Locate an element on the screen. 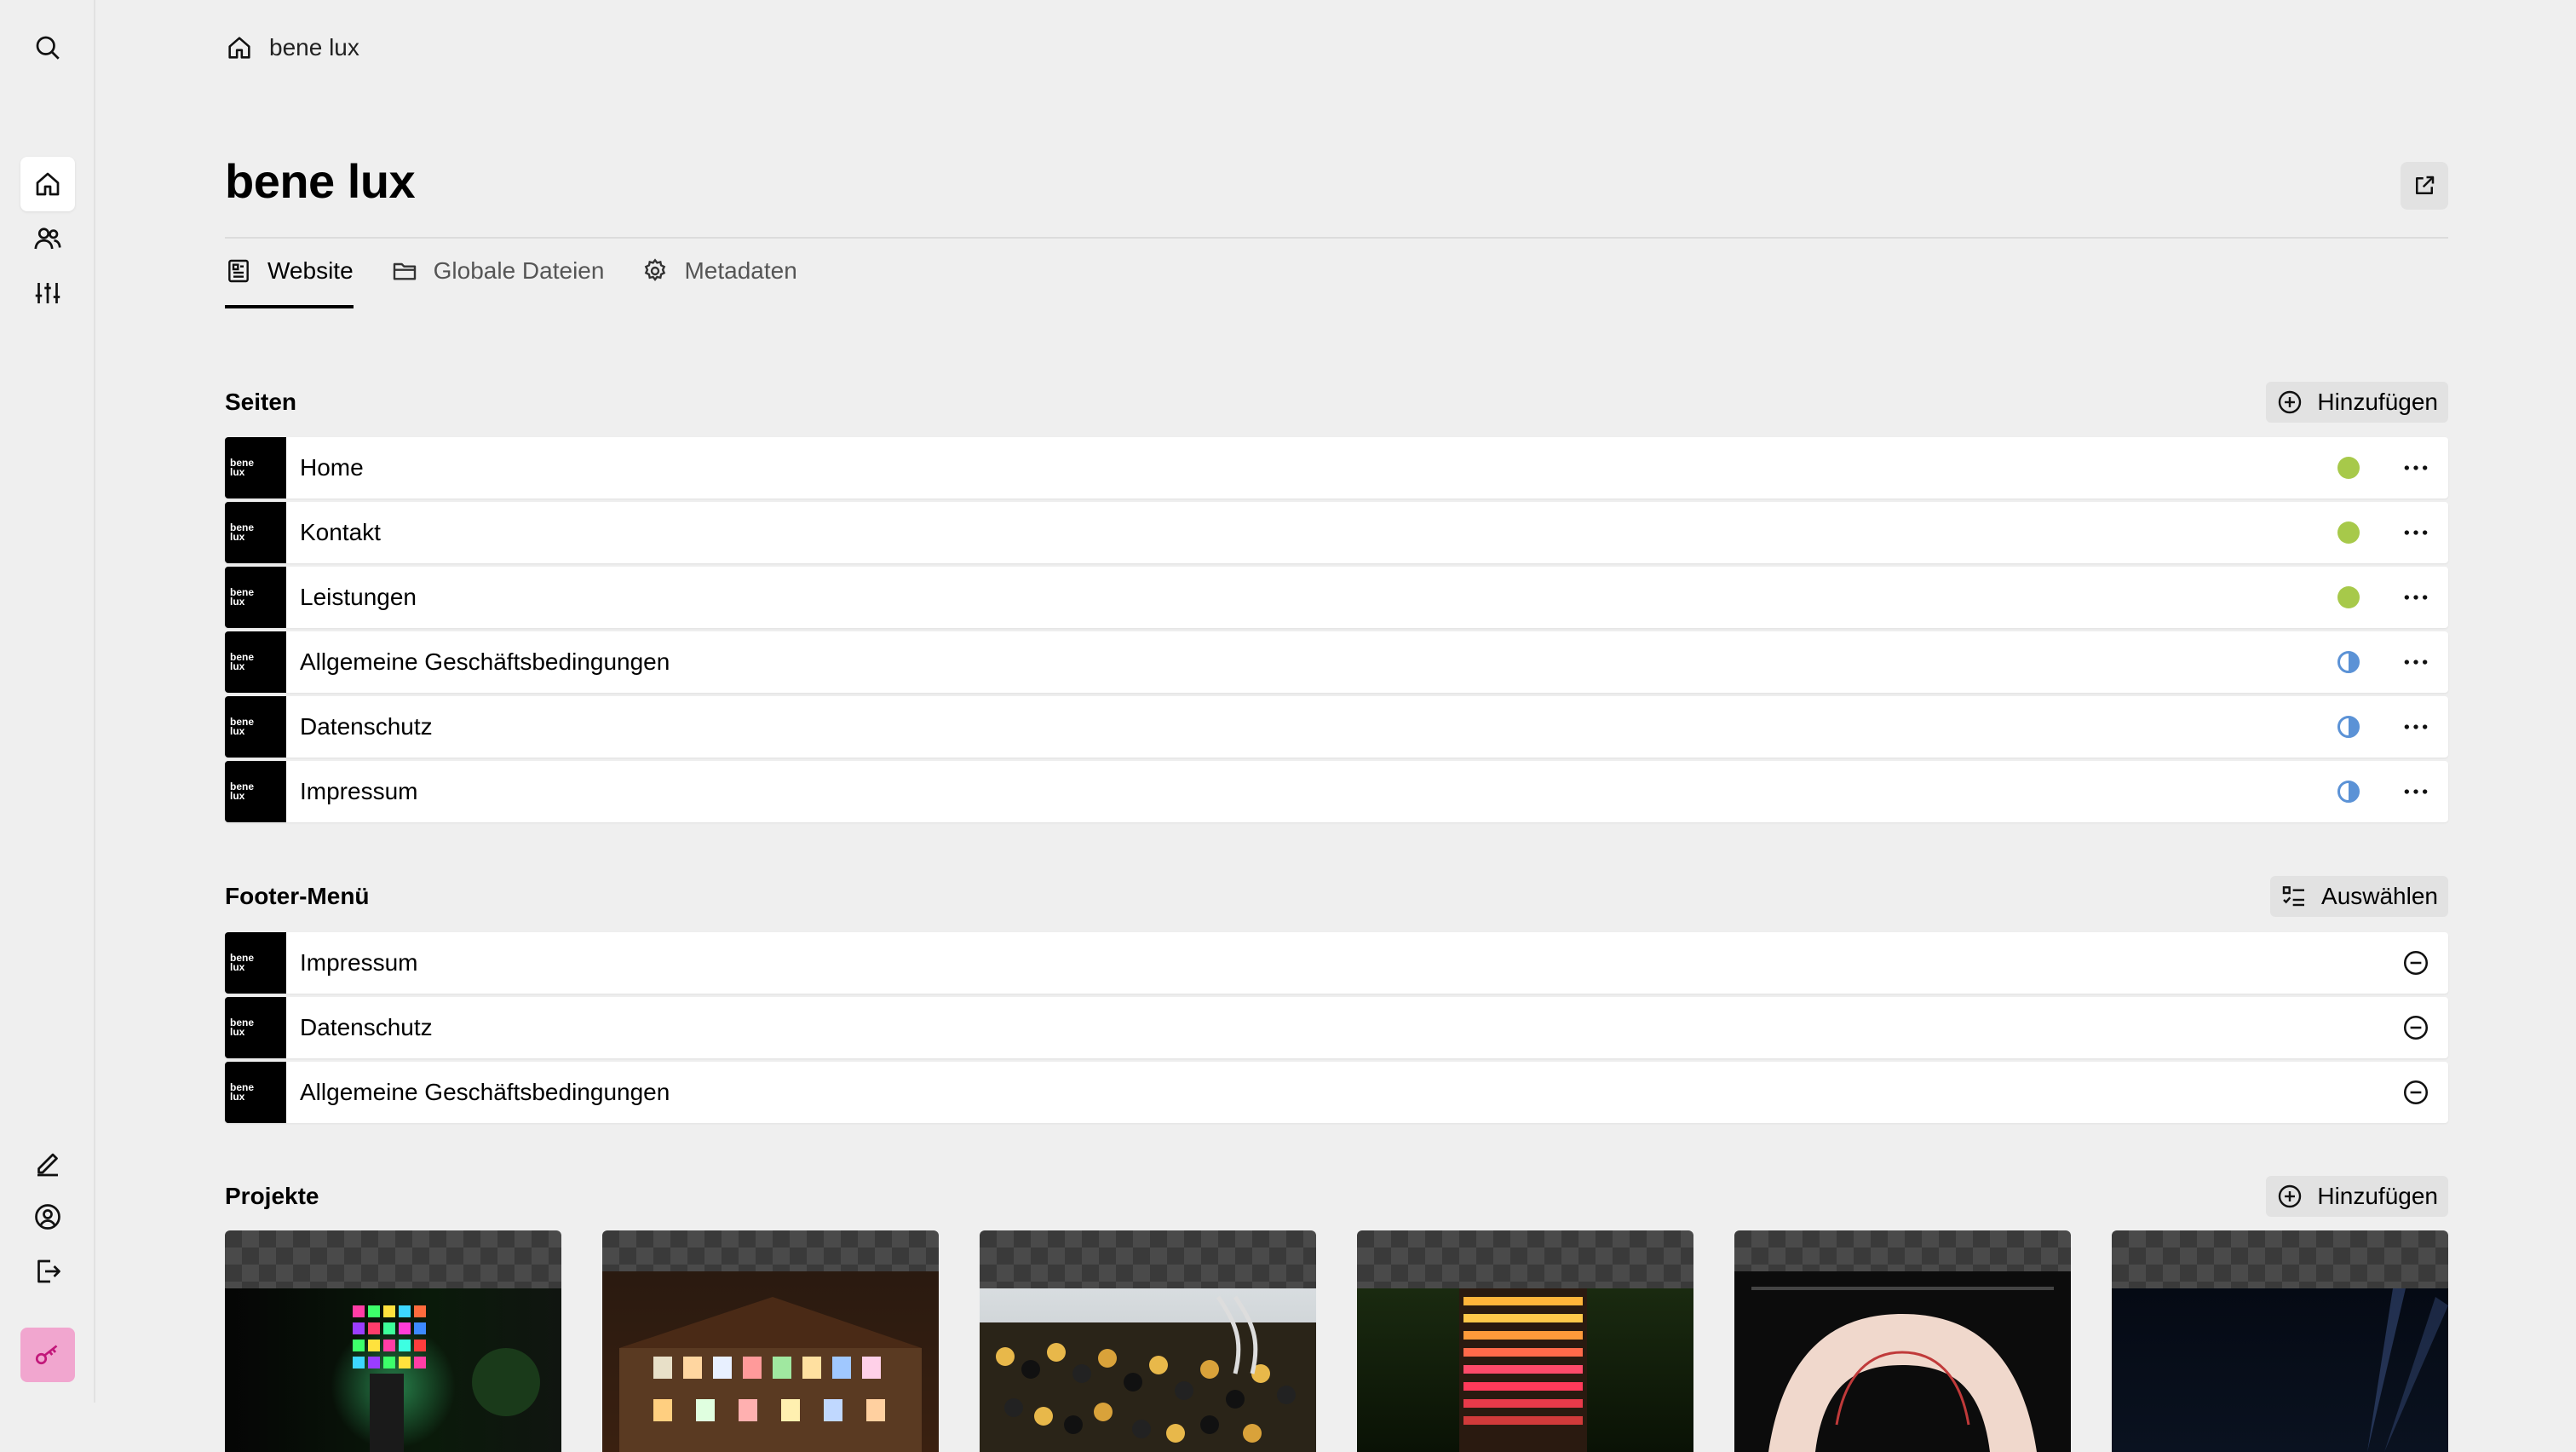 The height and width of the screenshot is (1452, 2576). breadcrumb-item-site: bene lux is located at coordinates (314, 47).